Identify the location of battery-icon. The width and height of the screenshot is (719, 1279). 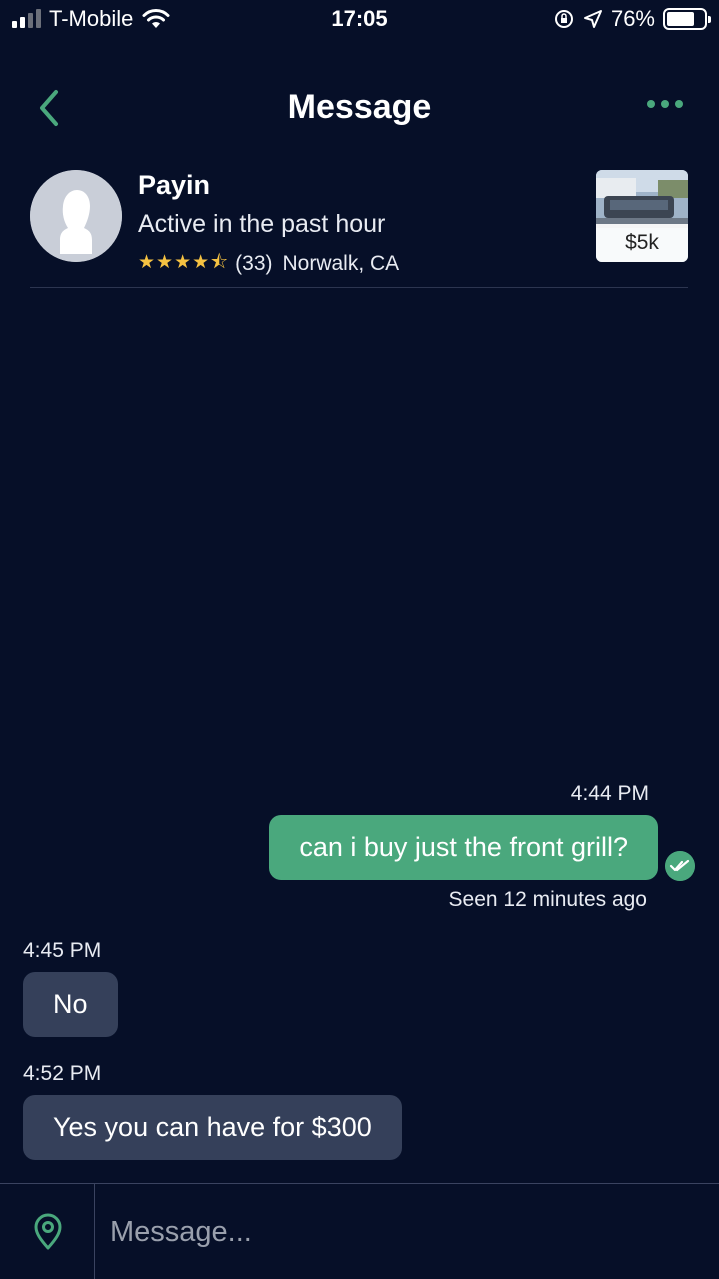
(687, 19).